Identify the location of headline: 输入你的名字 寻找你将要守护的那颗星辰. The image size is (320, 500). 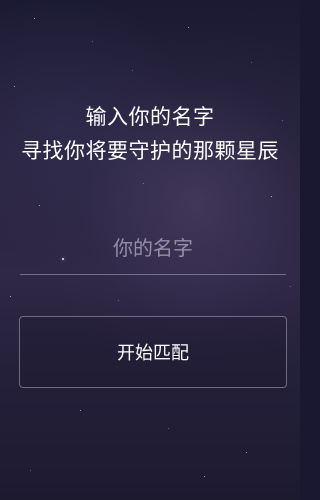
(150, 134).